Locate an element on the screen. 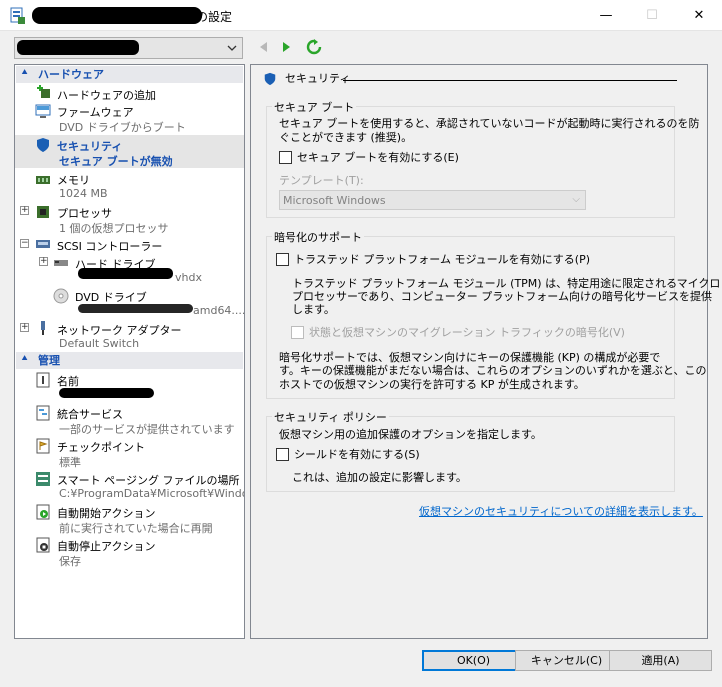 This screenshot has width=722, height=687. shield-checkbox is located at coordinates (282, 454).